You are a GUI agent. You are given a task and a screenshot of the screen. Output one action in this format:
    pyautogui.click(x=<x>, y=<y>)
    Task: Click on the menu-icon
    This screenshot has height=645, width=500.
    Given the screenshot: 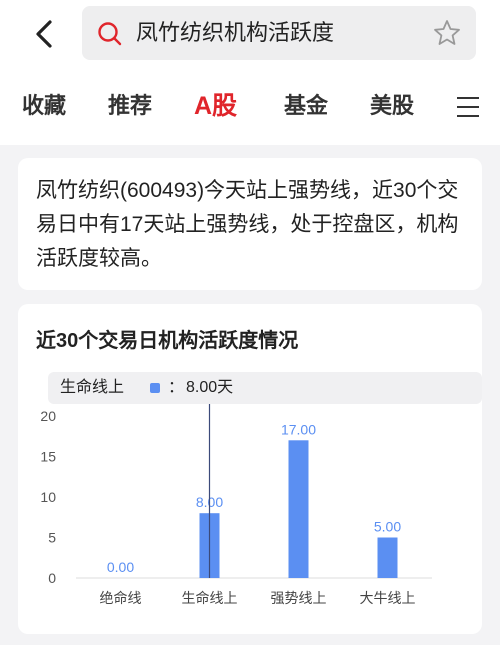 What is the action you would take?
    pyautogui.click(x=468, y=107)
    